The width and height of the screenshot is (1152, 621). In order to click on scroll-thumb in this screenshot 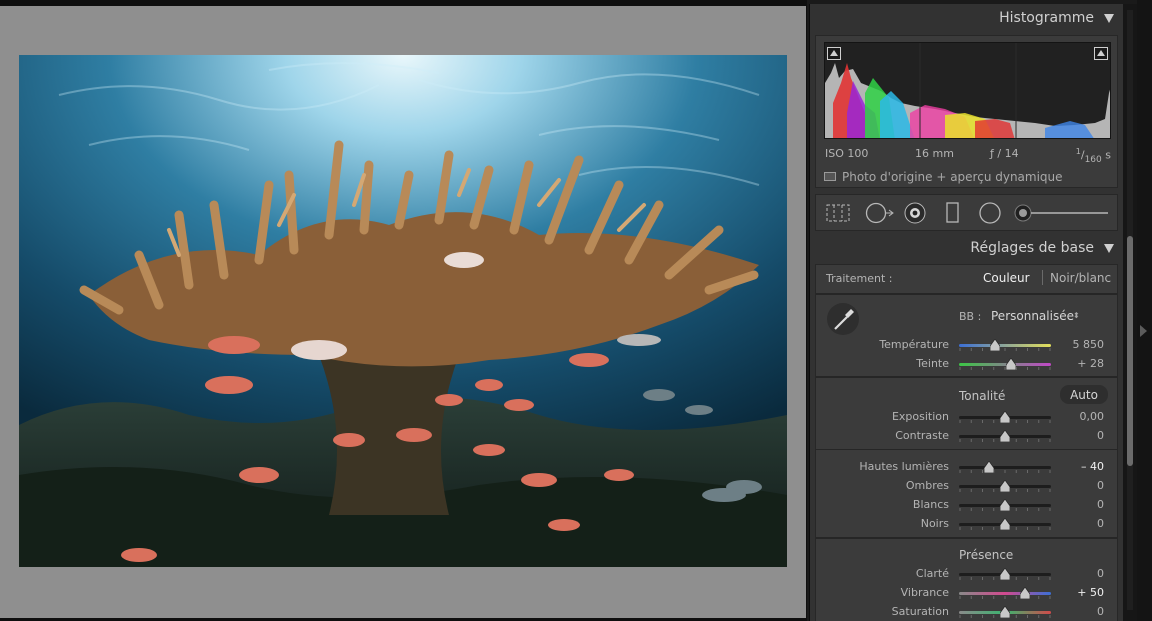, I will do `click(1130, 351)`.